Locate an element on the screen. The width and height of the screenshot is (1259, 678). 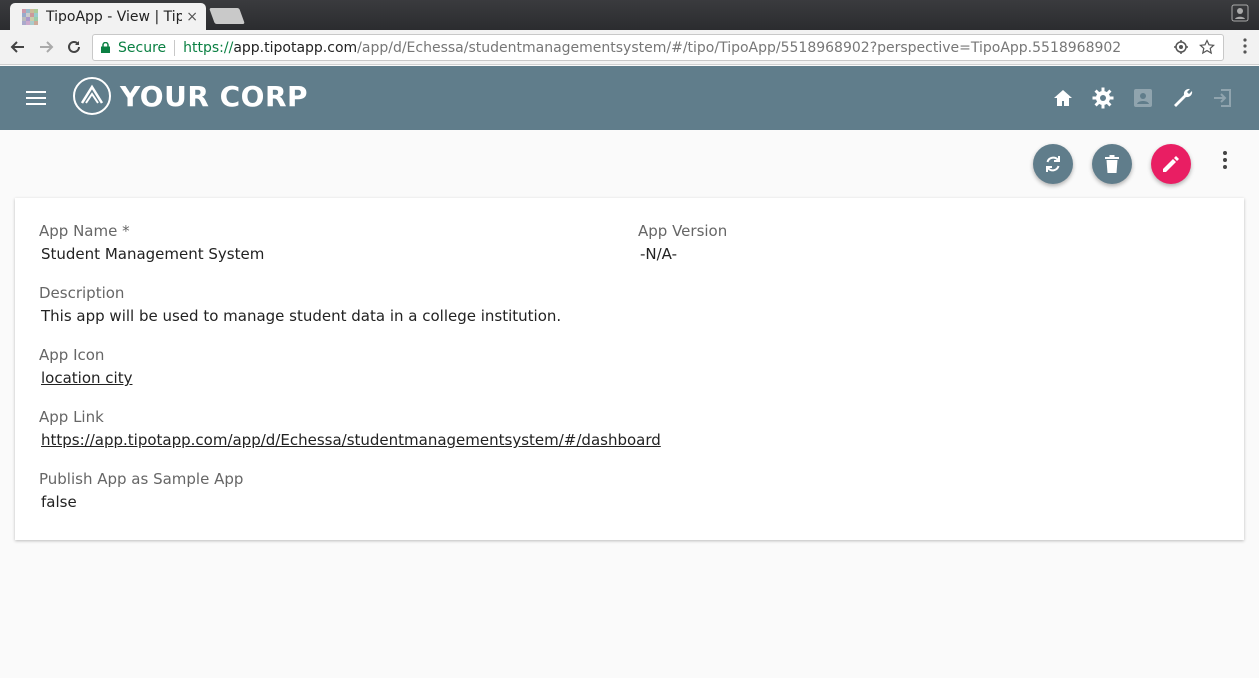
brand-name: YOUR CORP is located at coordinates (214, 96).